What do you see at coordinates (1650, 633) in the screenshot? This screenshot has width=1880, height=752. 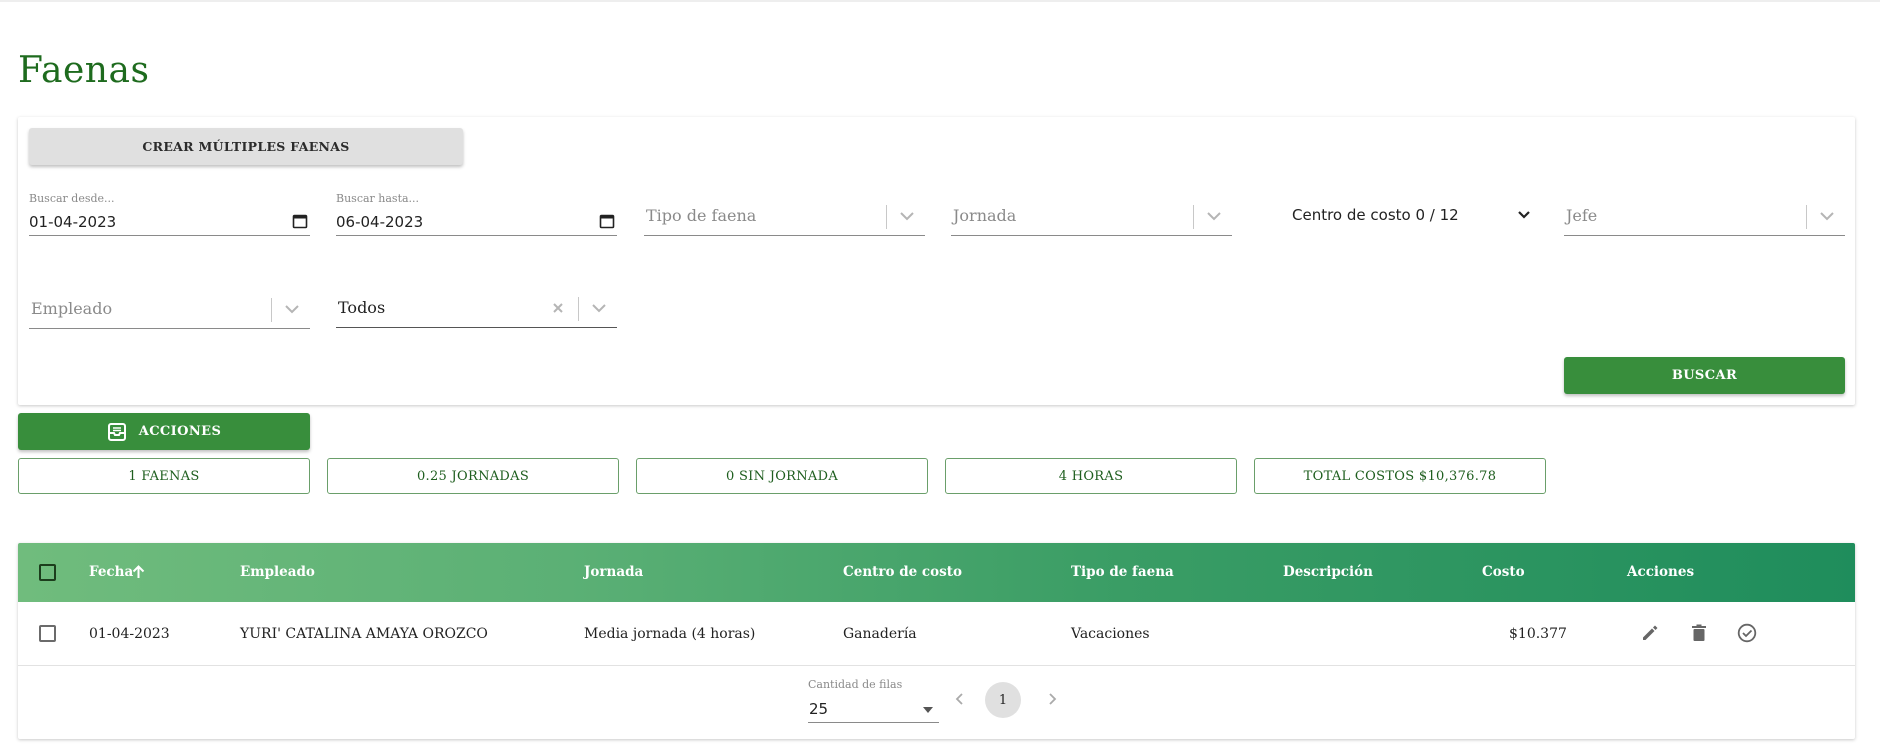 I see `edit-icon` at bounding box center [1650, 633].